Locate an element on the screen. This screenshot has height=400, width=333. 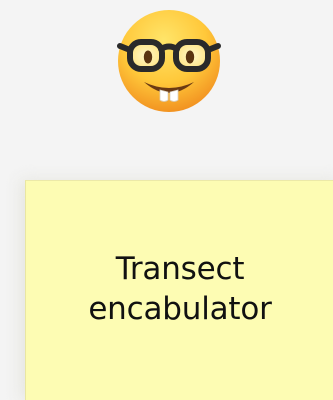
nerd-face-icon is located at coordinates (169, 61).